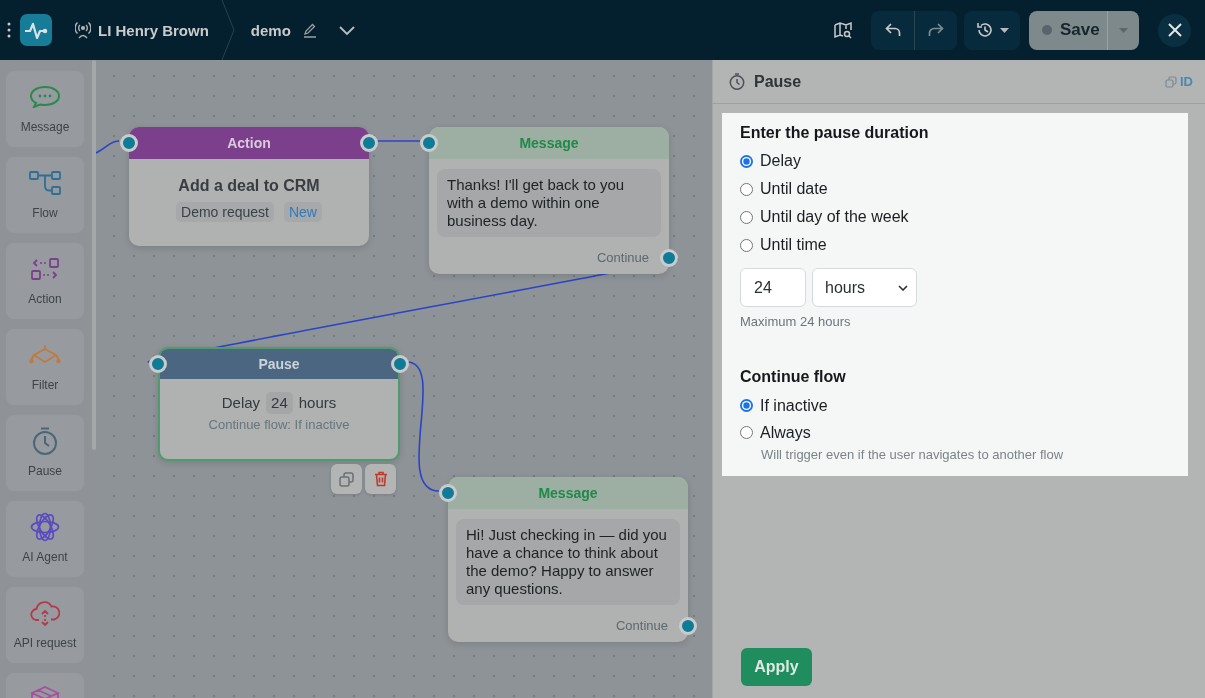  I want to click on more-icon, so click(9, 30).